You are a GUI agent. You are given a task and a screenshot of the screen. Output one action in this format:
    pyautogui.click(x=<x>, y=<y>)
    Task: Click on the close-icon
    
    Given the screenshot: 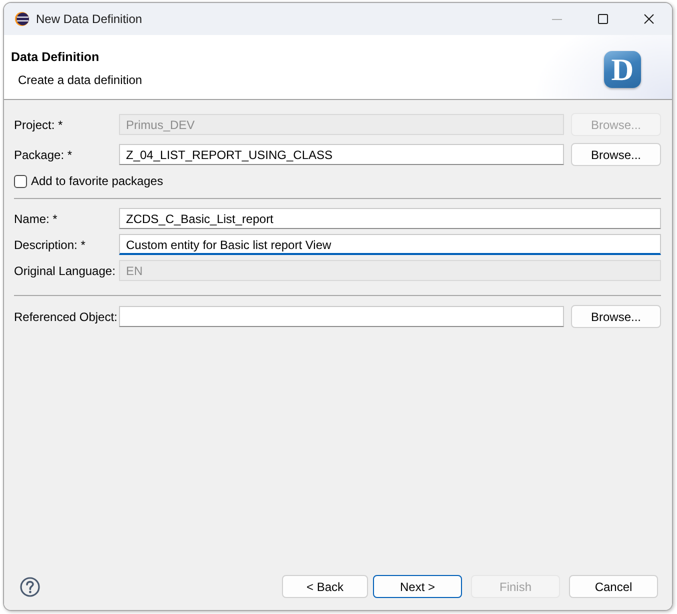 What is the action you would take?
    pyautogui.click(x=649, y=19)
    